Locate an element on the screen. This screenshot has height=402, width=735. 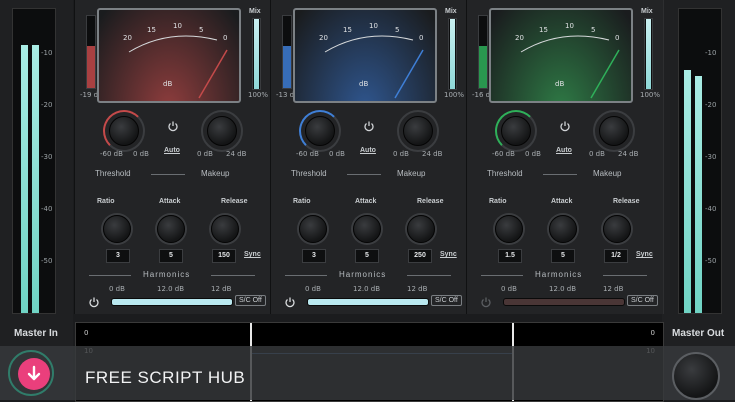
threshold-max: 0 dB is located at coordinates (141, 154).